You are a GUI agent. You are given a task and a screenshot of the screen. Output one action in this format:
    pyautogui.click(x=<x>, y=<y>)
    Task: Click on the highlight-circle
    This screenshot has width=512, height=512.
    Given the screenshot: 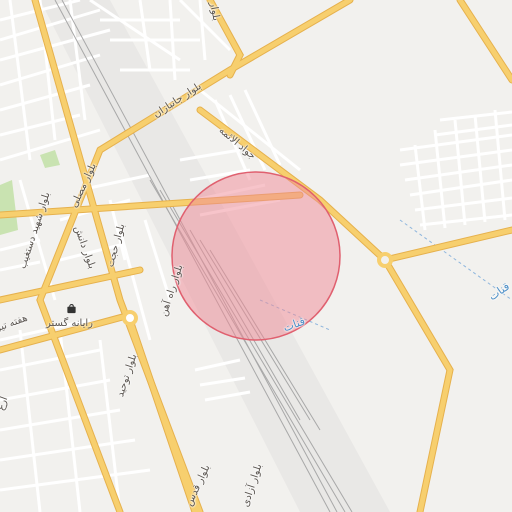 What is the action you would take?
    pyautogui.click(x=256, y=256)
    